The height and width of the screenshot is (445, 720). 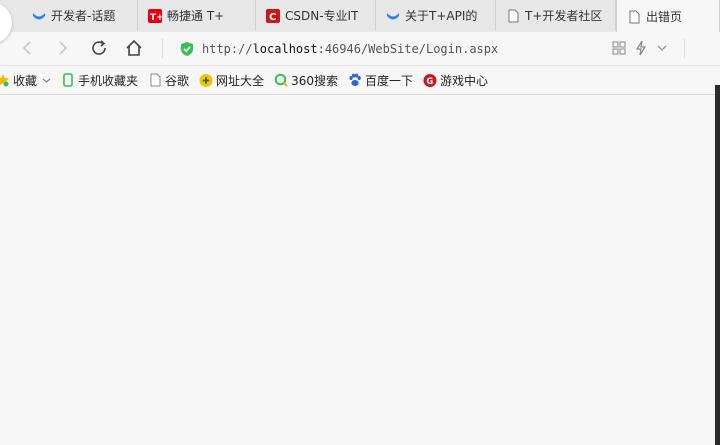 What do you see at coordinates (564, 16) in the screenshot?
I see `tab-label: T+开发者社区` at bounding box center [564, 16].